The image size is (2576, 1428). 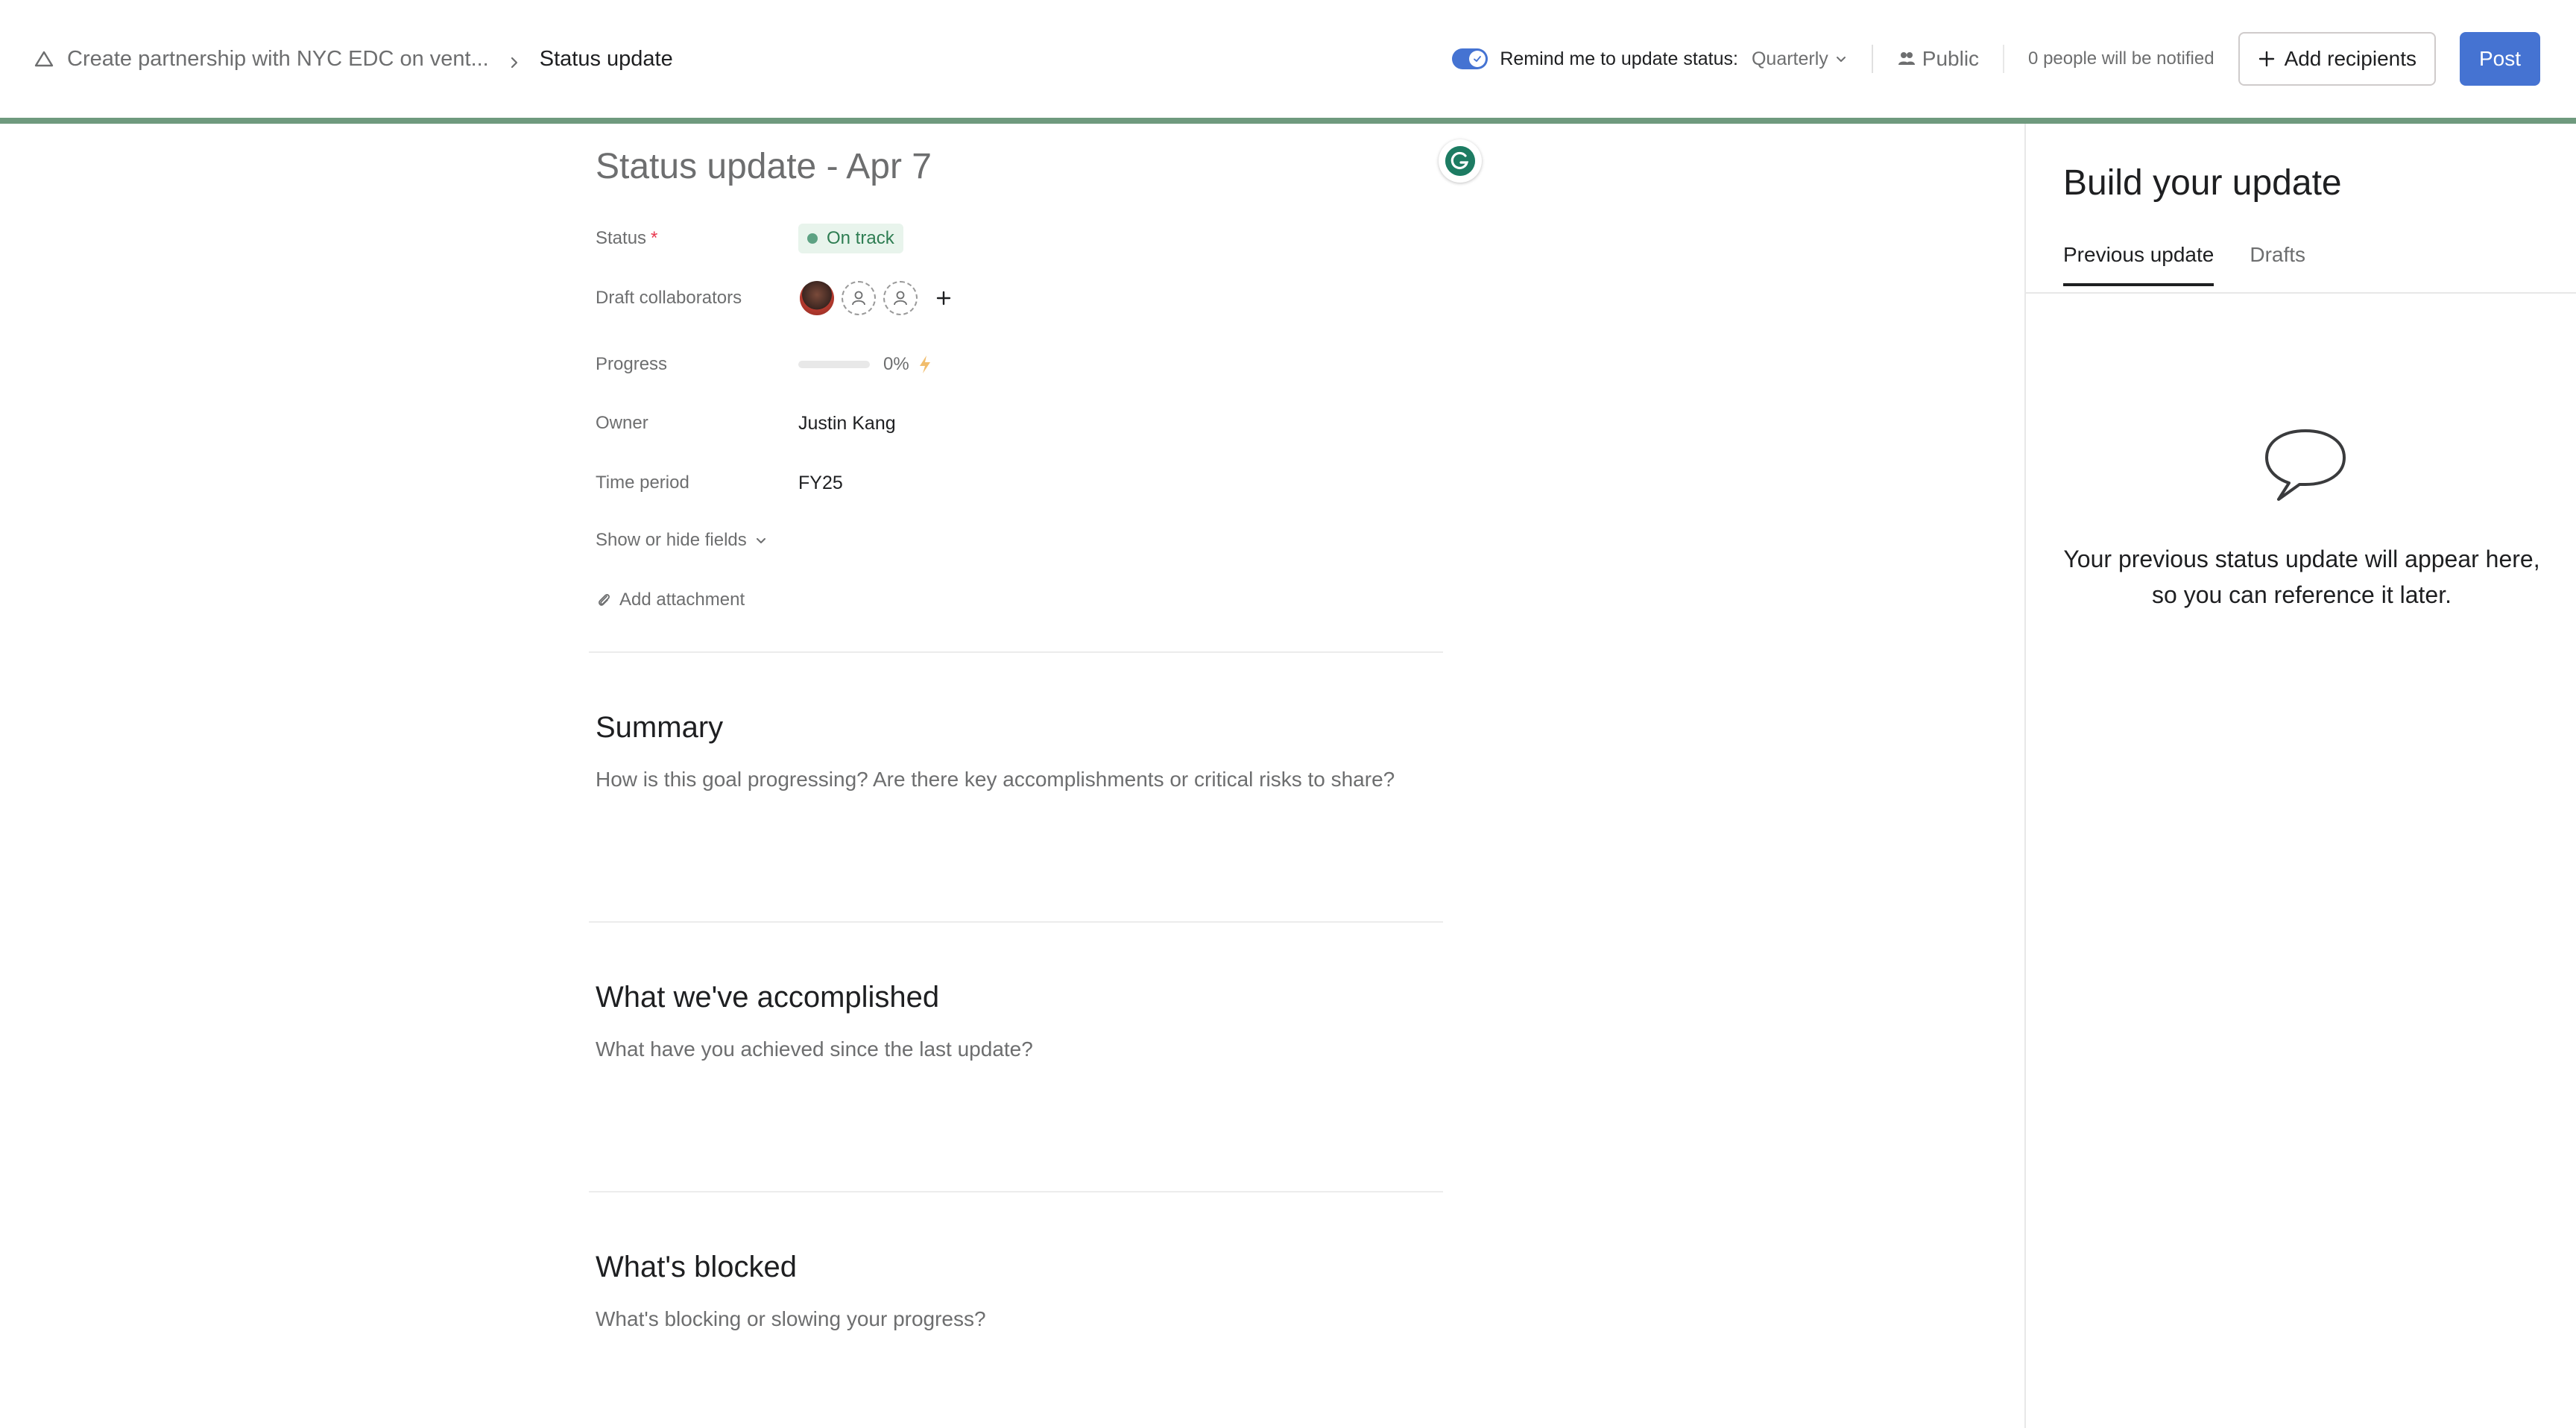 I want to click on show-hide-label: Show or hide fields, so click(x=671, y=540).